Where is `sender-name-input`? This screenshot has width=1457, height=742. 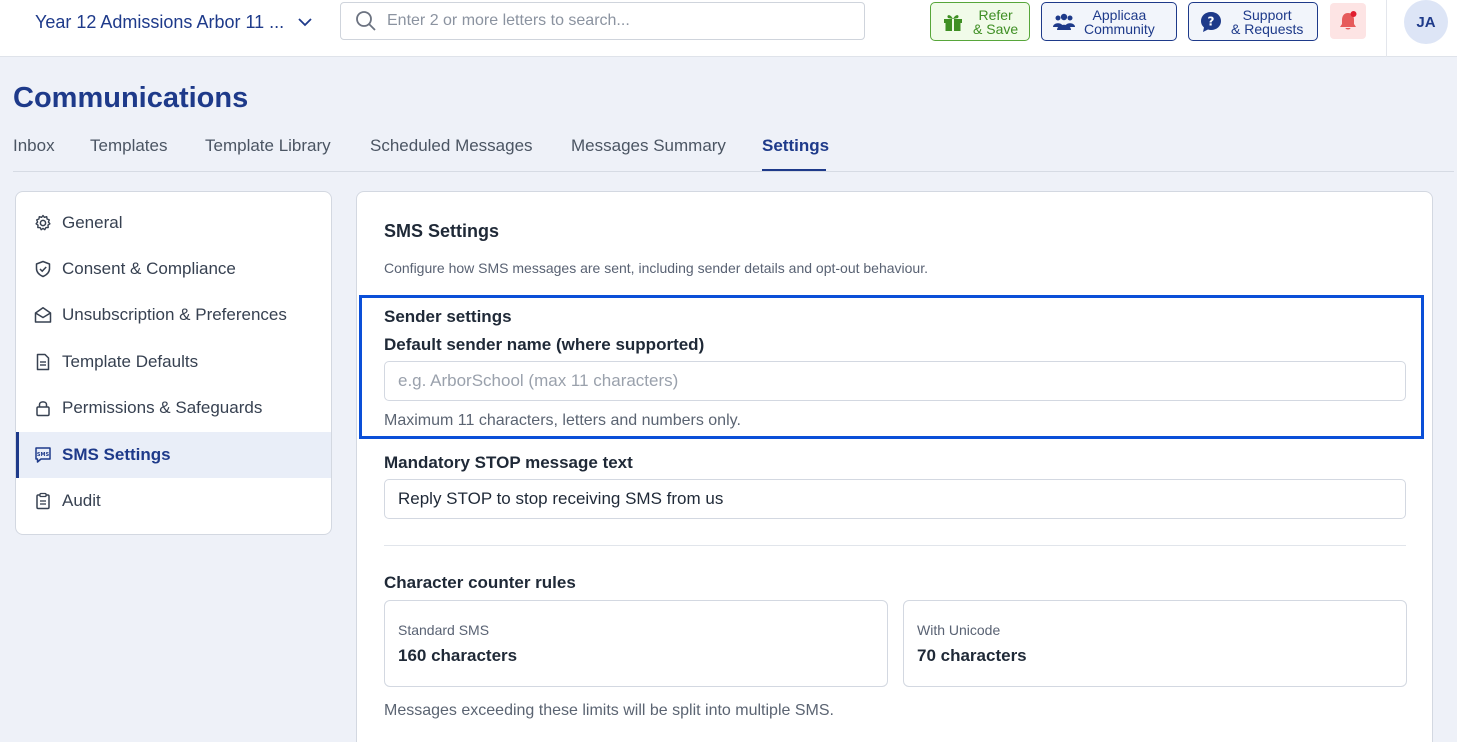 sender-name-input is located at coordinates (895, 381).